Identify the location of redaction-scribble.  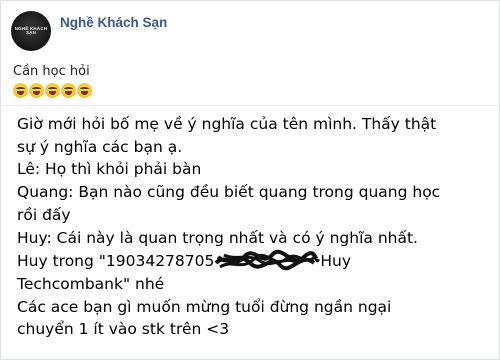
(267, 260).